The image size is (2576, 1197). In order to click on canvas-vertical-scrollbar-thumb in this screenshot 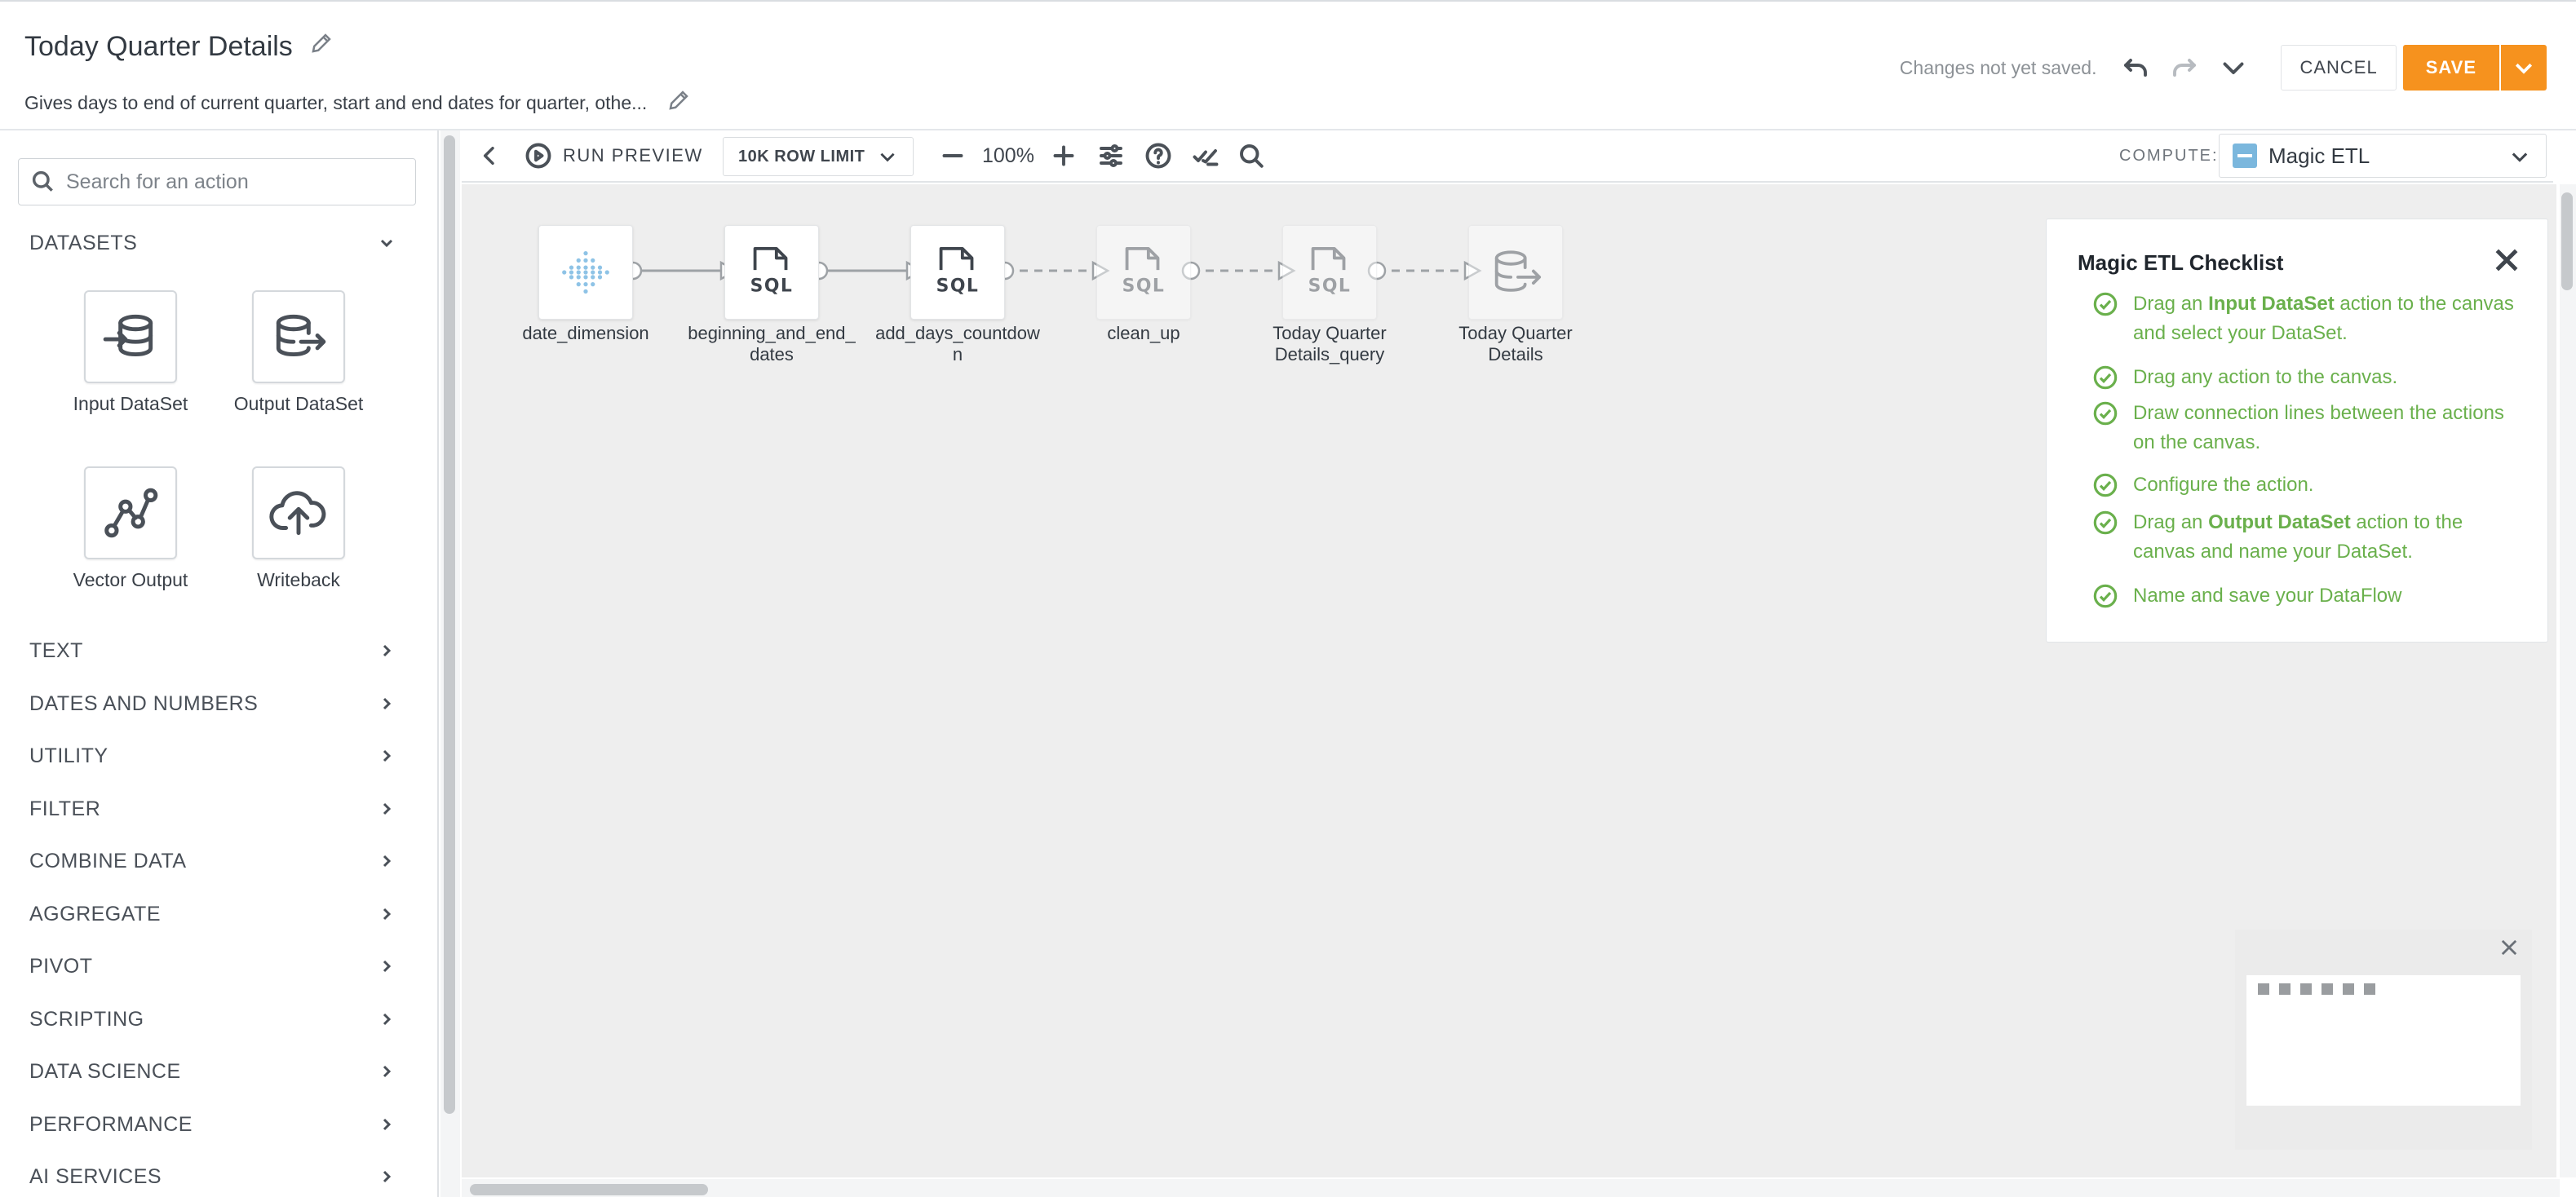, I will do `click(2567, 241)`.